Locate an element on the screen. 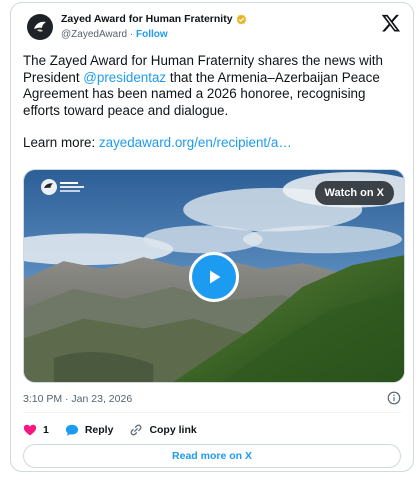 The image size is (419, 480). verified-badge-icon is located at coordinates (241, 19).